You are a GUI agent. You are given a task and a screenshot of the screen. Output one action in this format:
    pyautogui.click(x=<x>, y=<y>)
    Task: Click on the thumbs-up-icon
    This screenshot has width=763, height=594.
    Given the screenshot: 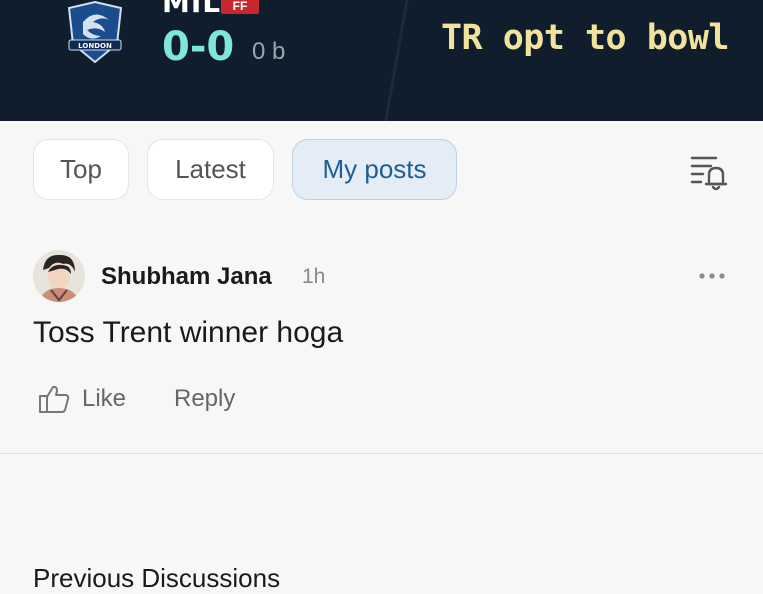 What is the action you would take?
    pyautogui.click(x=54, y=399)
    